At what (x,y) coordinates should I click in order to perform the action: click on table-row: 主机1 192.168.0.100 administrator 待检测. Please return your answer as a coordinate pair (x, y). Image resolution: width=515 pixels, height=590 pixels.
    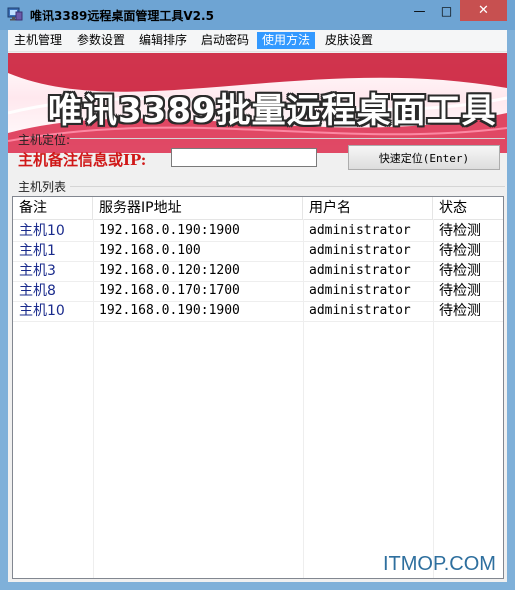
    Looking at the image, I should click on (258, 251).